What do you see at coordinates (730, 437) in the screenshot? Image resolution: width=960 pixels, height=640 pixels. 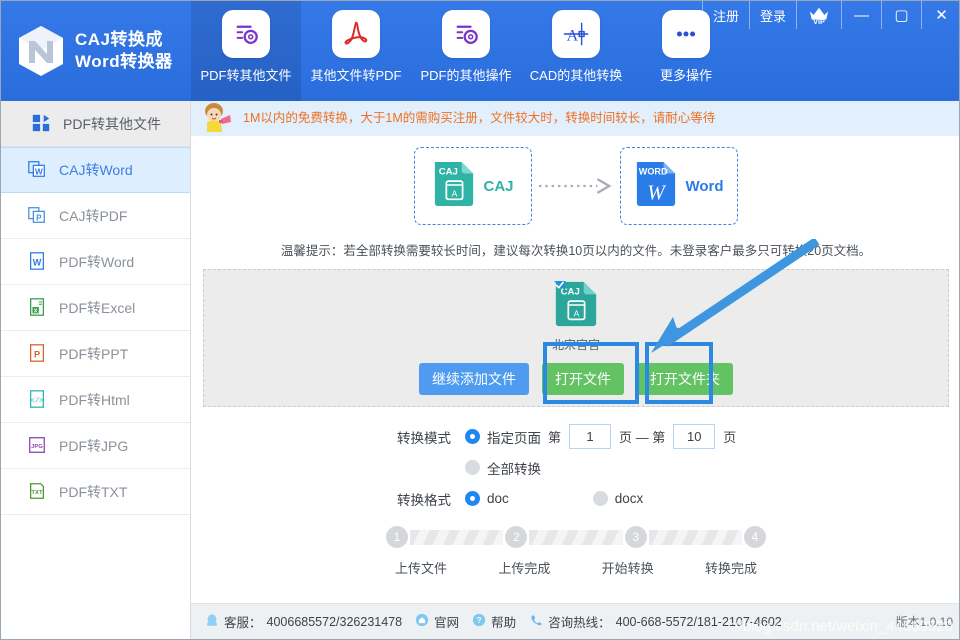 I see `page-suffix-label: 页` at bounding box center [730, 437].